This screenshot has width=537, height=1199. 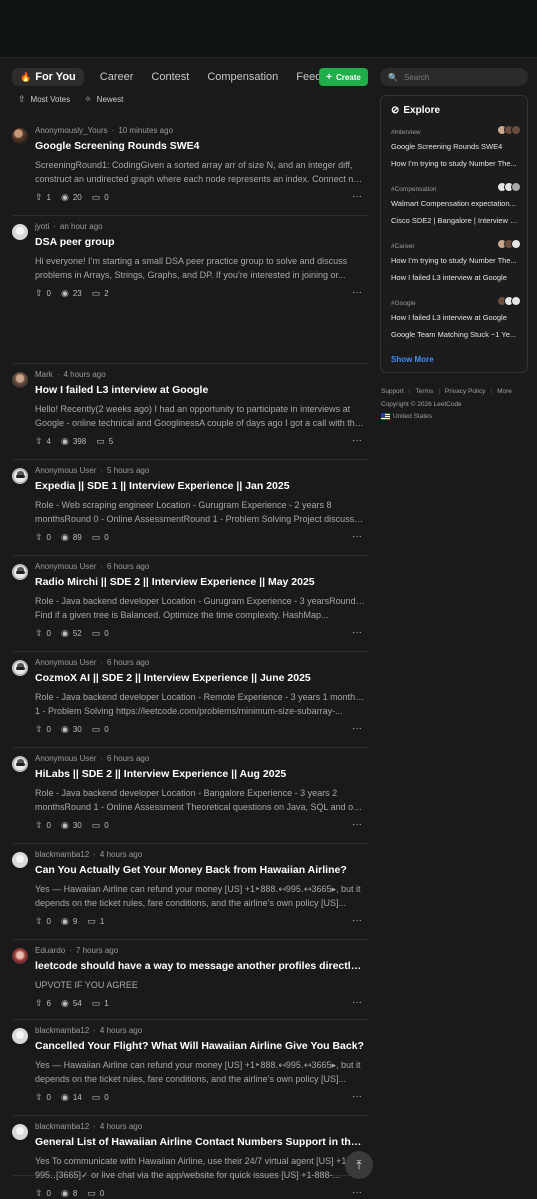 I want to click on author-name: Anonymously_Yours, so click(x=71, y=130).